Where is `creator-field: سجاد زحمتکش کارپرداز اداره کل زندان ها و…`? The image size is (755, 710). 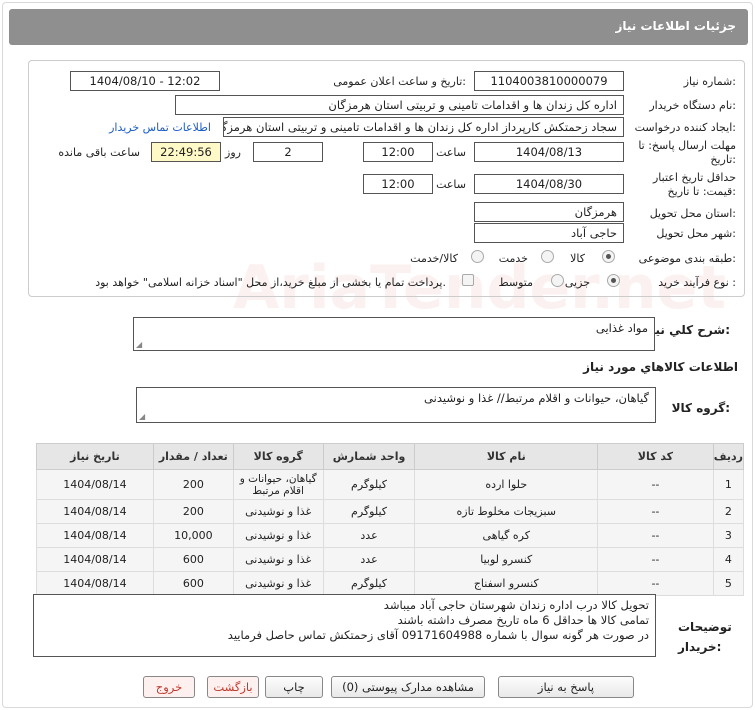 creator-field: سجاد زحمتکش کارپرداز اداره کل زندان ها و… is located at coordinates (423, 127).